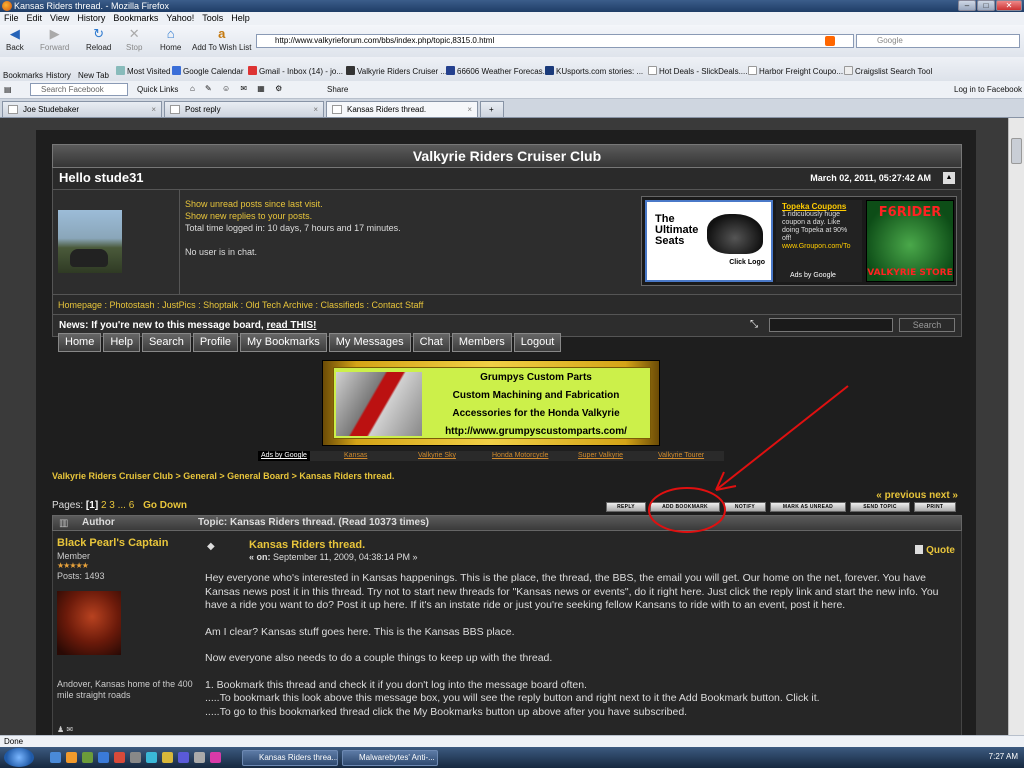  What do you see at coordinates (55, 757) in the screenshot?
I see `show-desktop-icon` at bounding box center [55, 757].